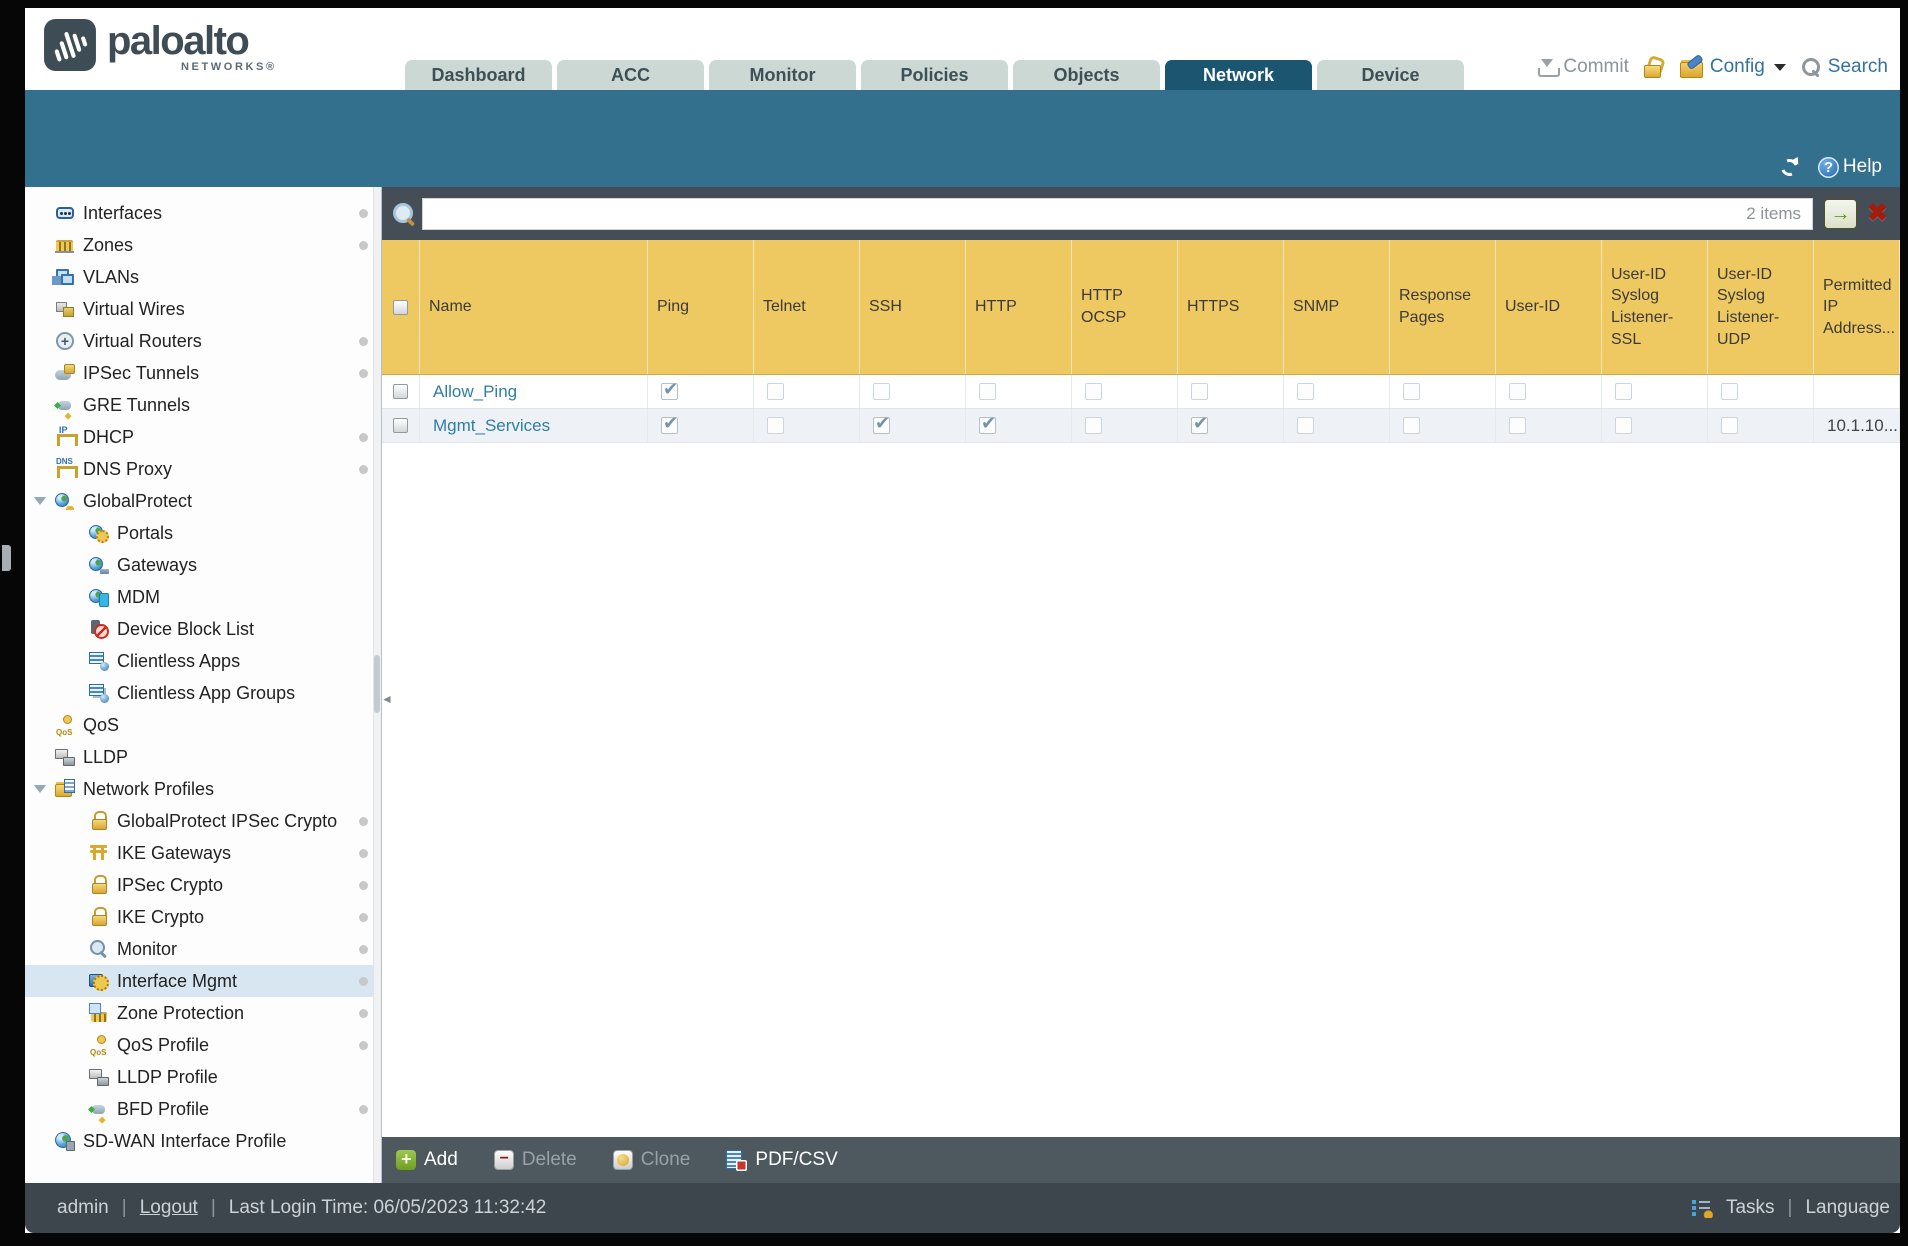 The width and height of the screenshot is (1908, 1246). I want to click on tasks-icon, so click(1702, 1208).